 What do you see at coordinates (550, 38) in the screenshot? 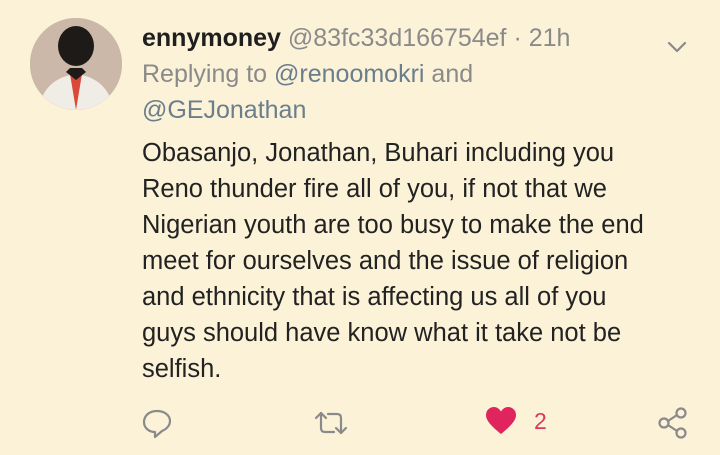
I see `timestamp: 21h` at bounding box center [550, 38].